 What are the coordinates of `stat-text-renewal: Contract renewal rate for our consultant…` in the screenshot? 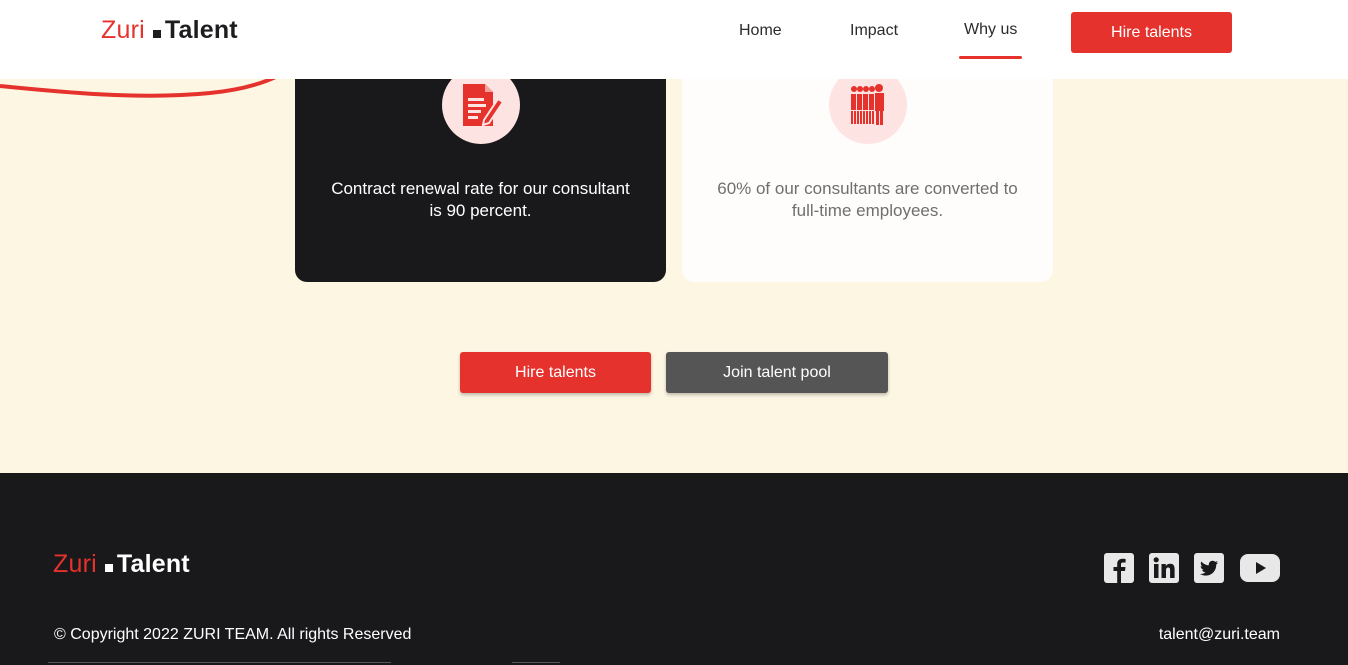 It's located at (480, 199).